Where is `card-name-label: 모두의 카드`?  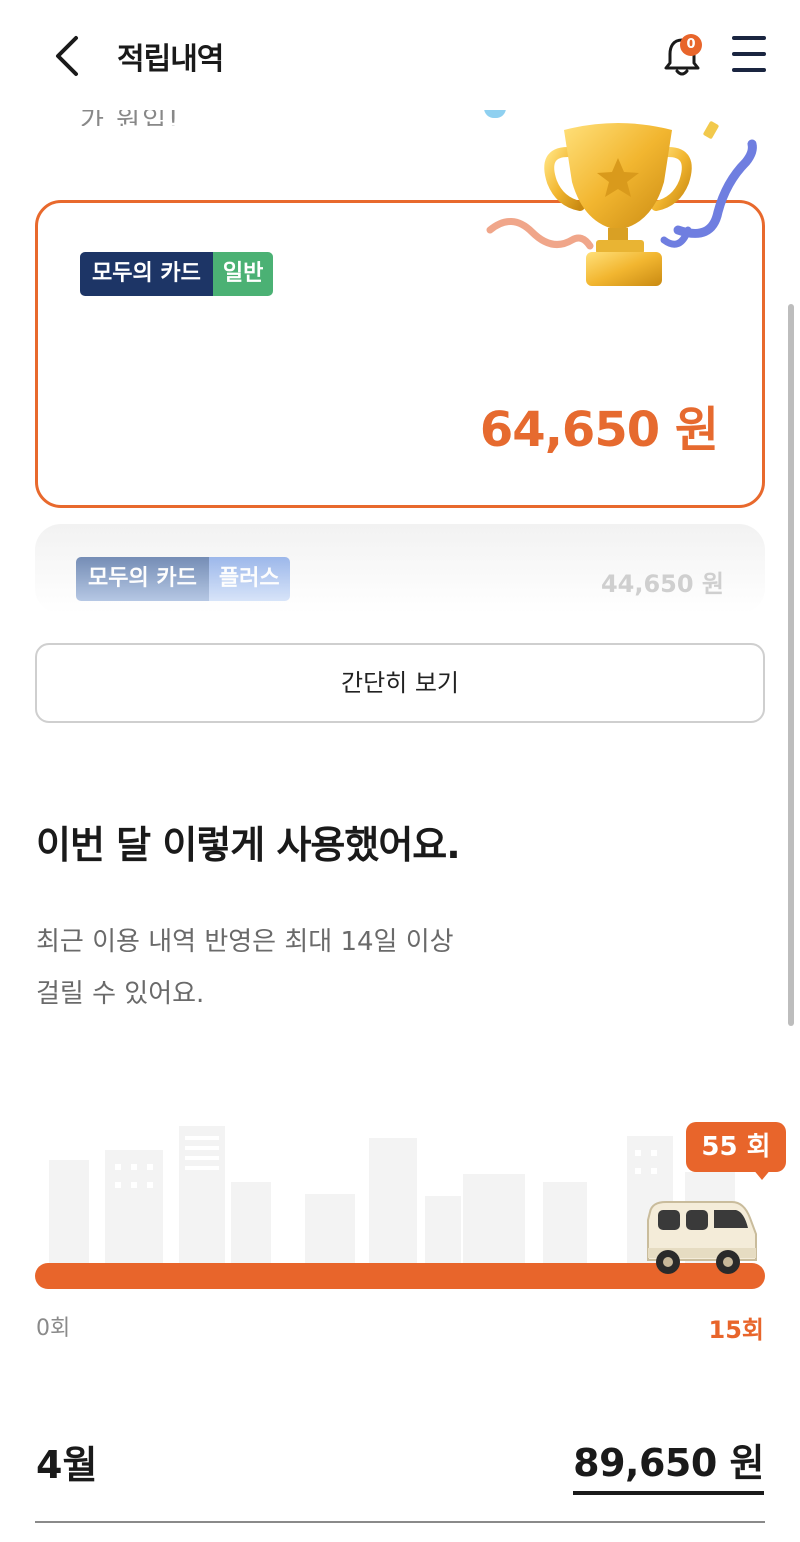
card-name-label: 모두의 카드 is located at coordinates (146, 274).